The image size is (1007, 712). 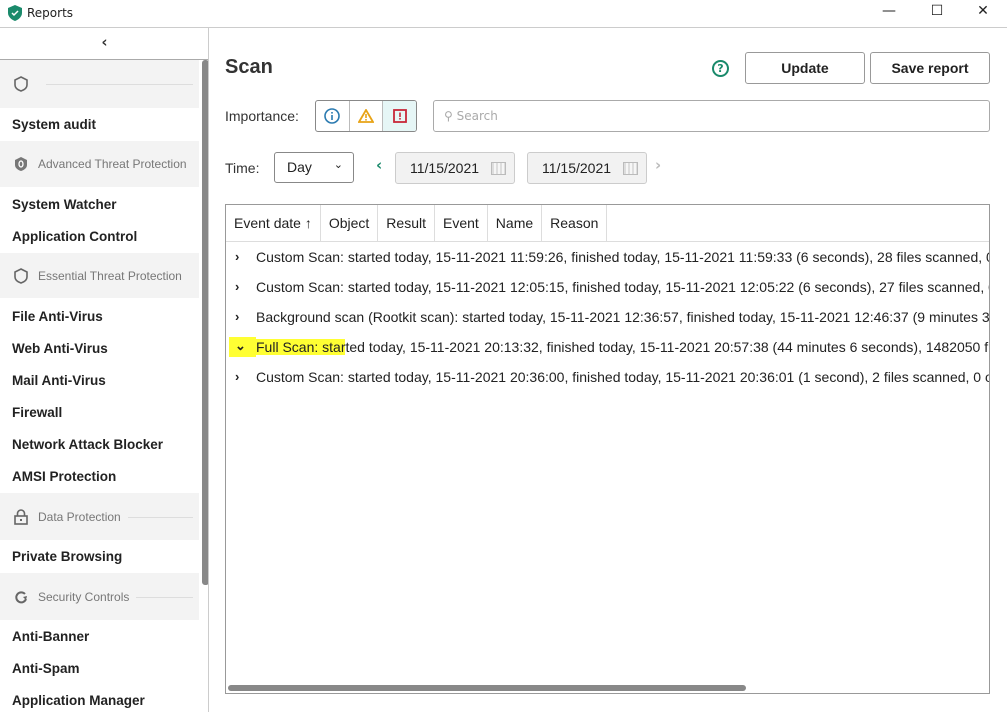 I want to click on period-select: Day ⌄, so click(x=314, y=167).